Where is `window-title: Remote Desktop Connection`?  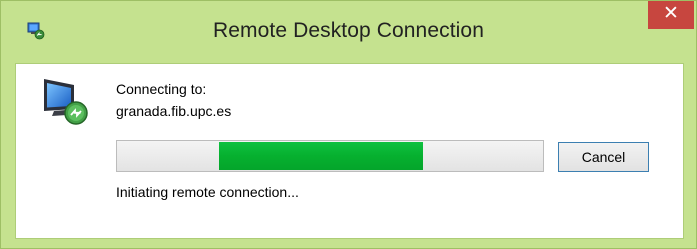 window-title: Remote Desktop Connection is located at coordinates (348, 30).